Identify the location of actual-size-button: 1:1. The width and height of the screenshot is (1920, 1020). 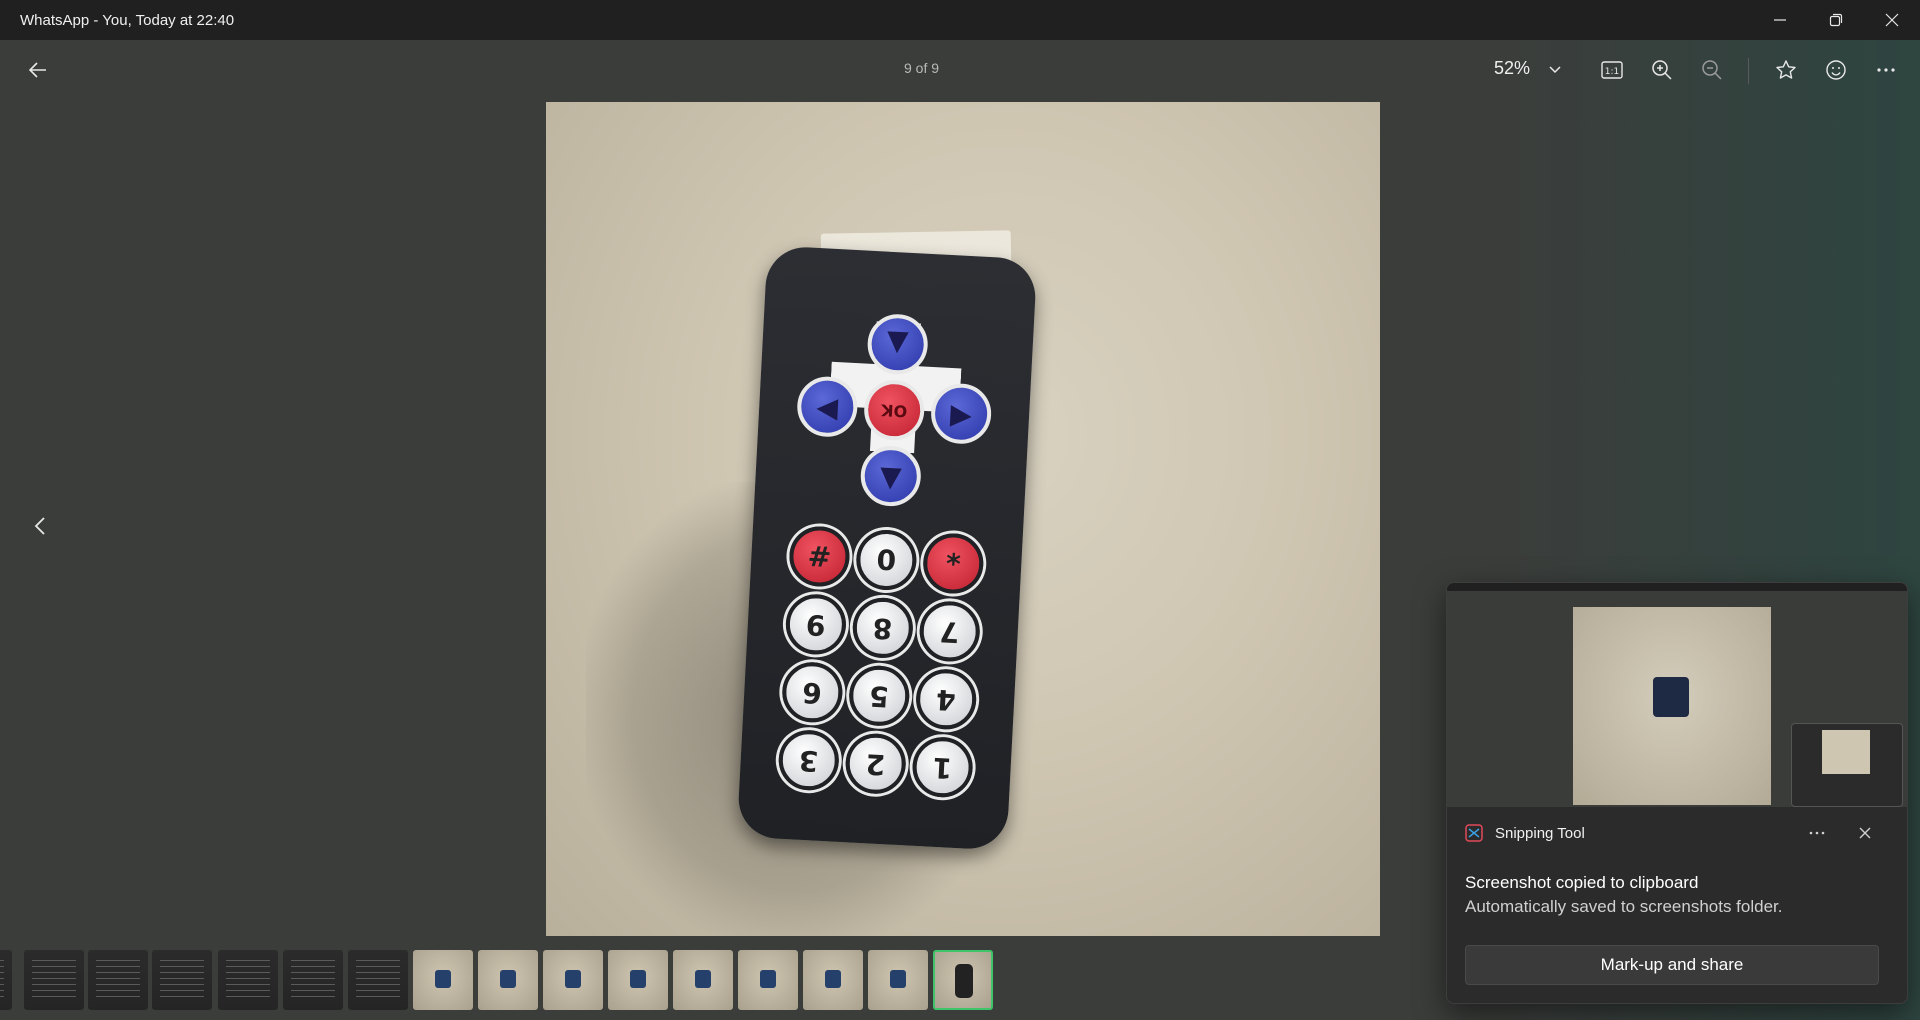
(1612, 70).